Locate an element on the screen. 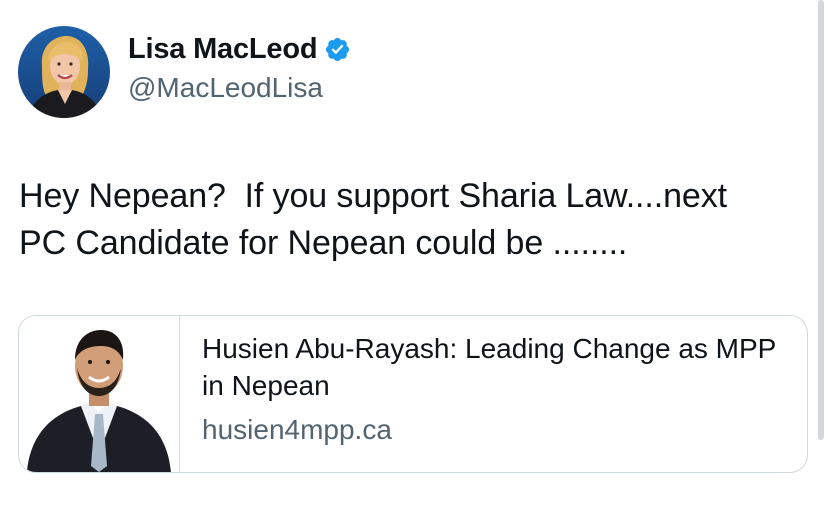 Image resolution: width=828 pixels, height=506 pixels. verified-badge-icon is located at coordinates (337, 49).